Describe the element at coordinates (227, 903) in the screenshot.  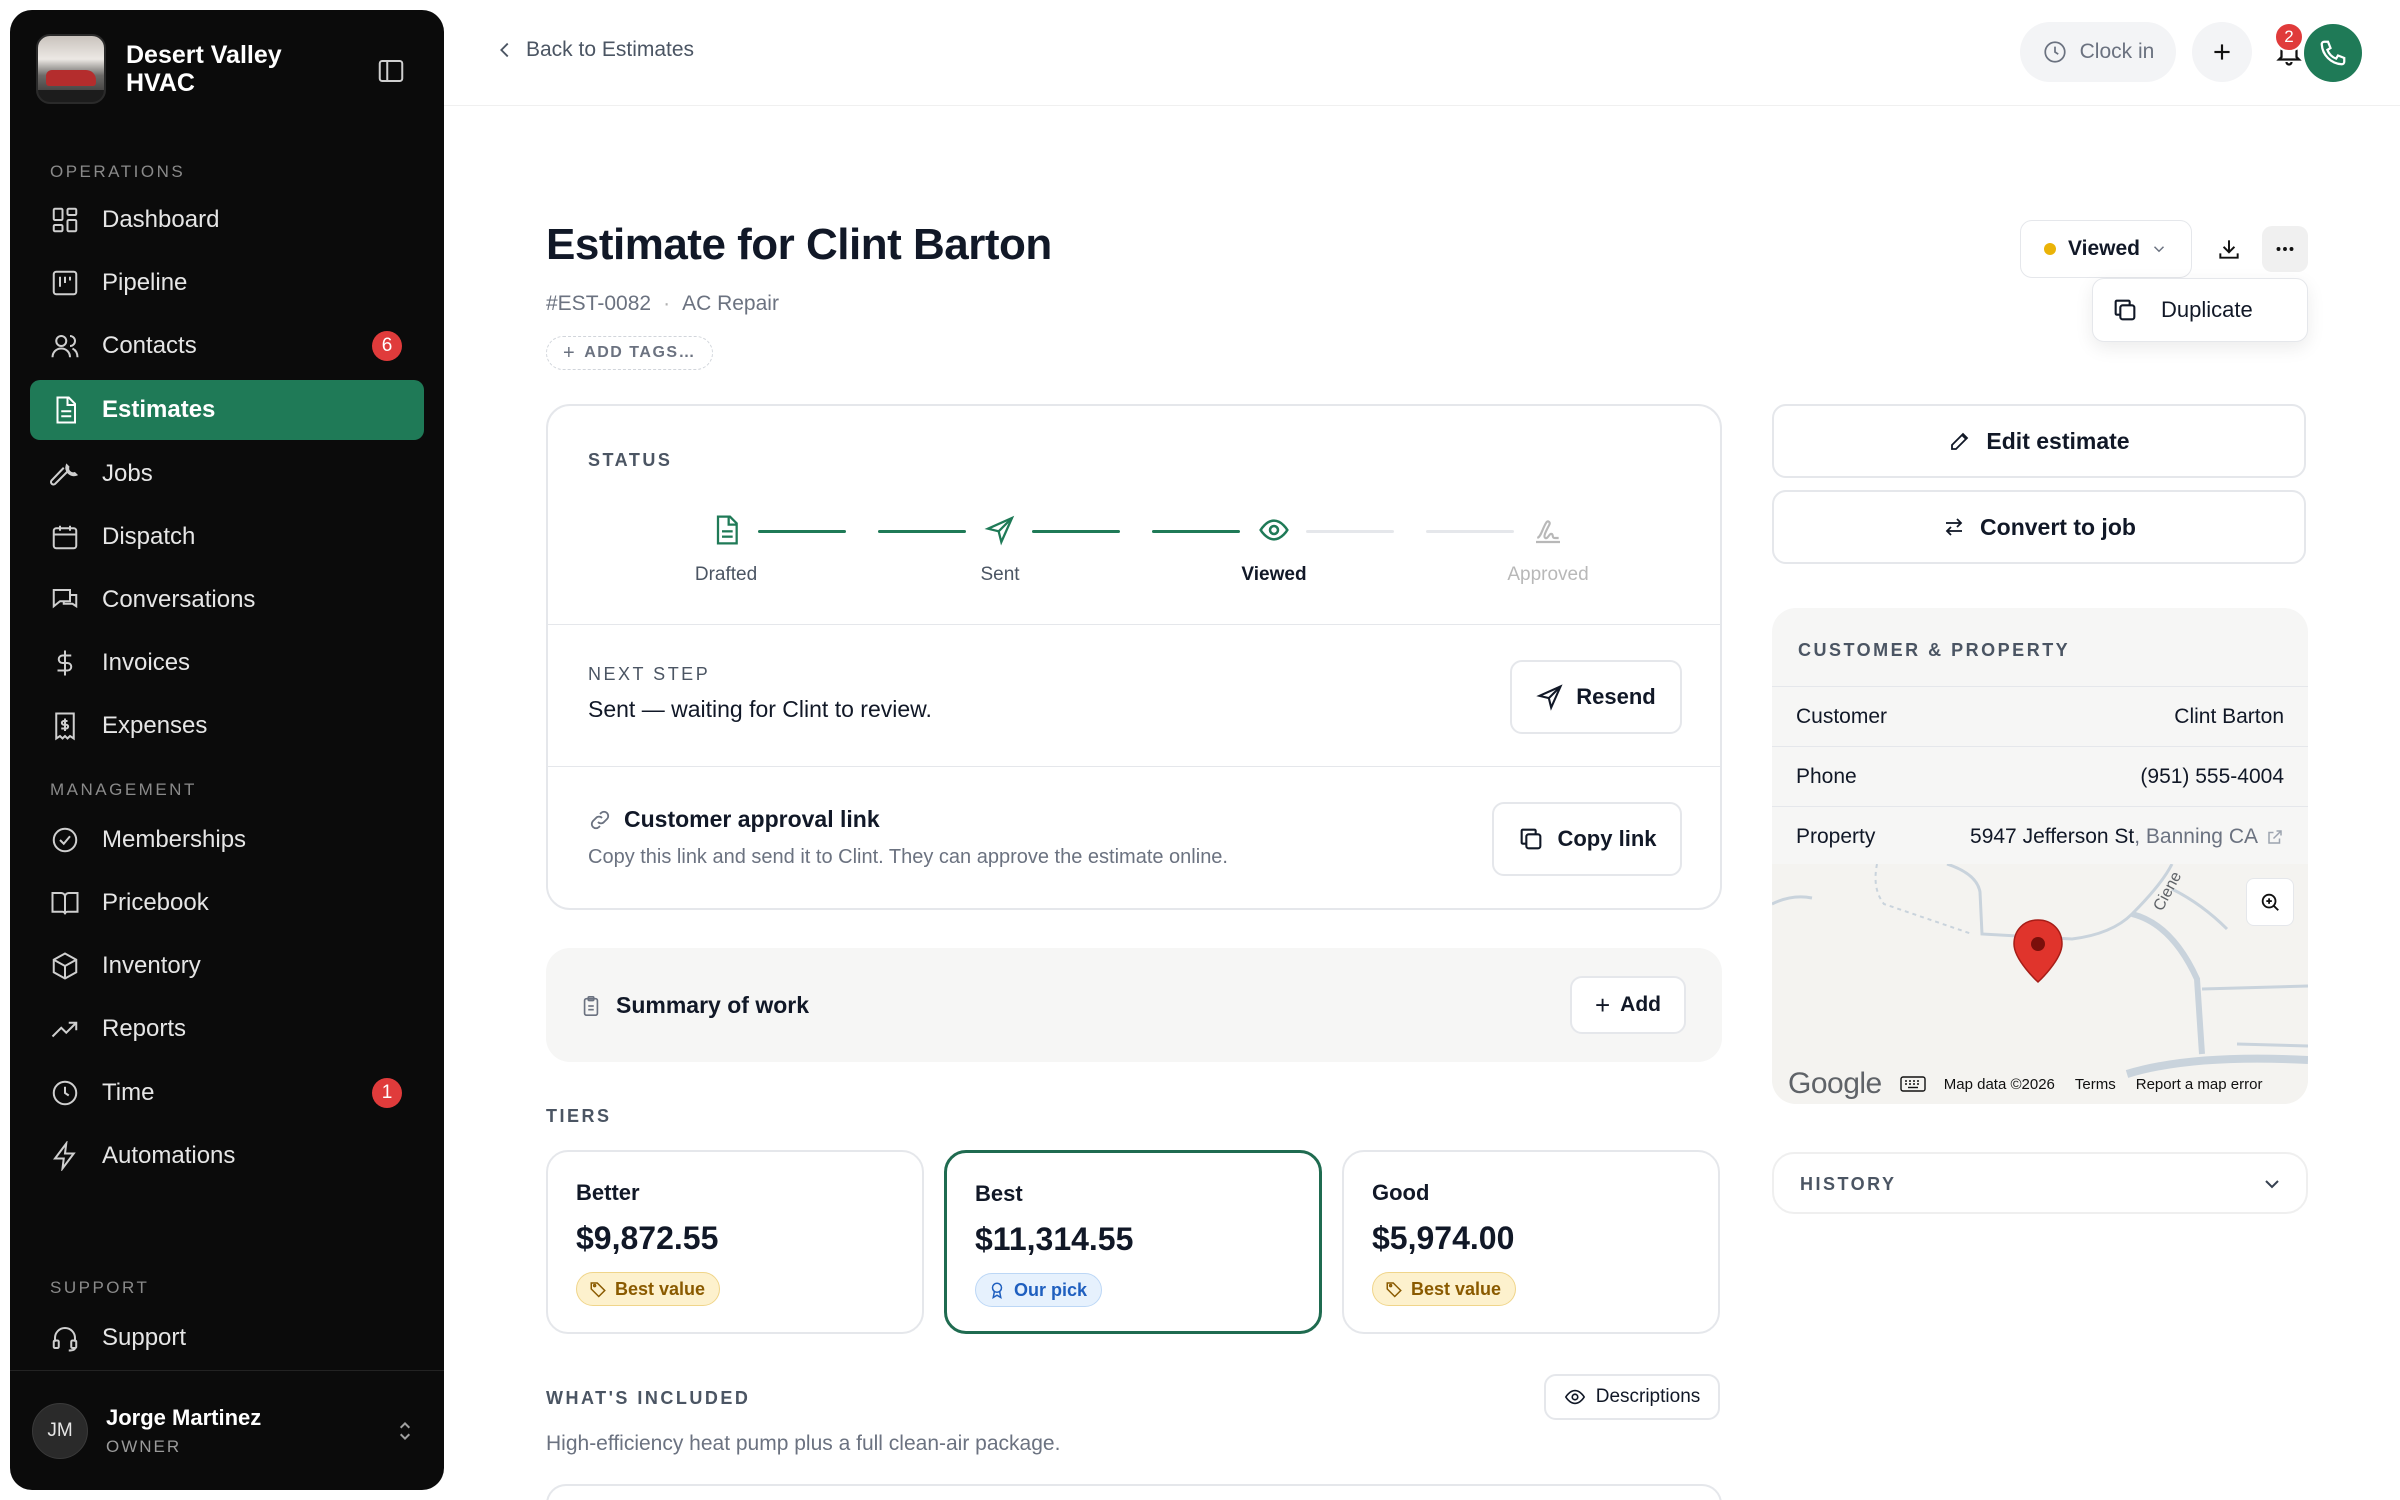
I see `sidebar-item-pricebook: Pricebook` at that location.